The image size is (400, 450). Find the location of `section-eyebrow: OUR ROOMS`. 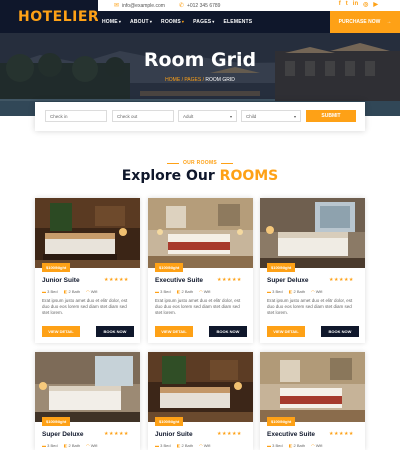

section-eyebrow: OUR ROOMS is located at coordinates (200, 163).